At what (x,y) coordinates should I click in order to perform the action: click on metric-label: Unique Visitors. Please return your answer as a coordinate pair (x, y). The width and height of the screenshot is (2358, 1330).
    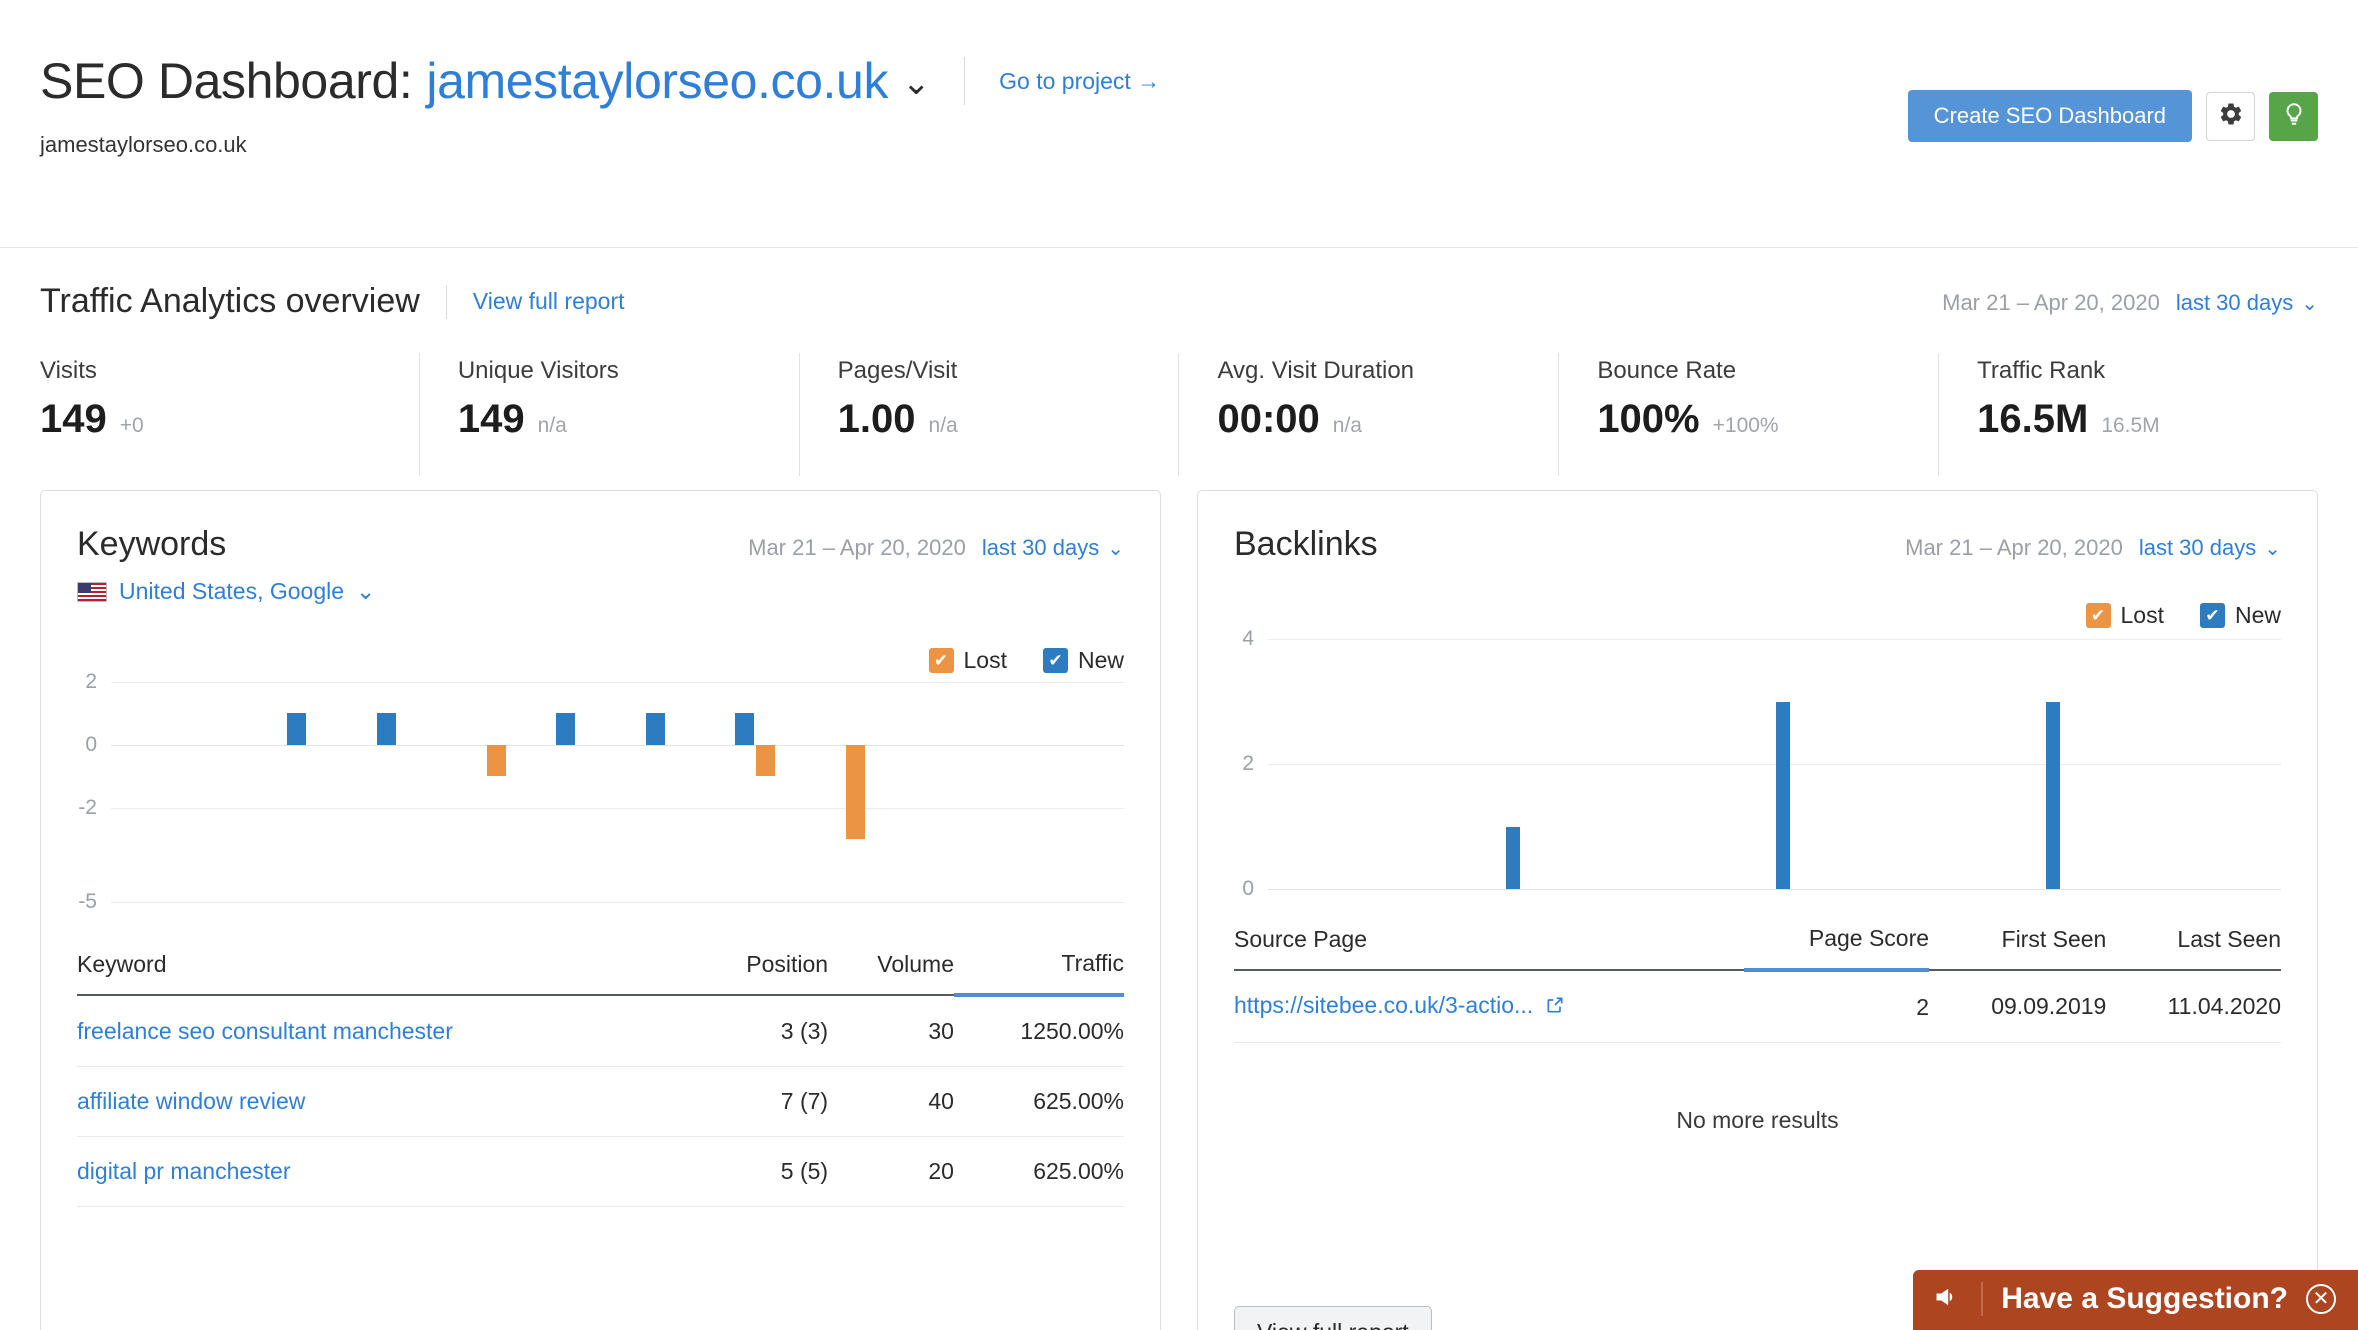
    Looking at the image, I should click on (538, 370).